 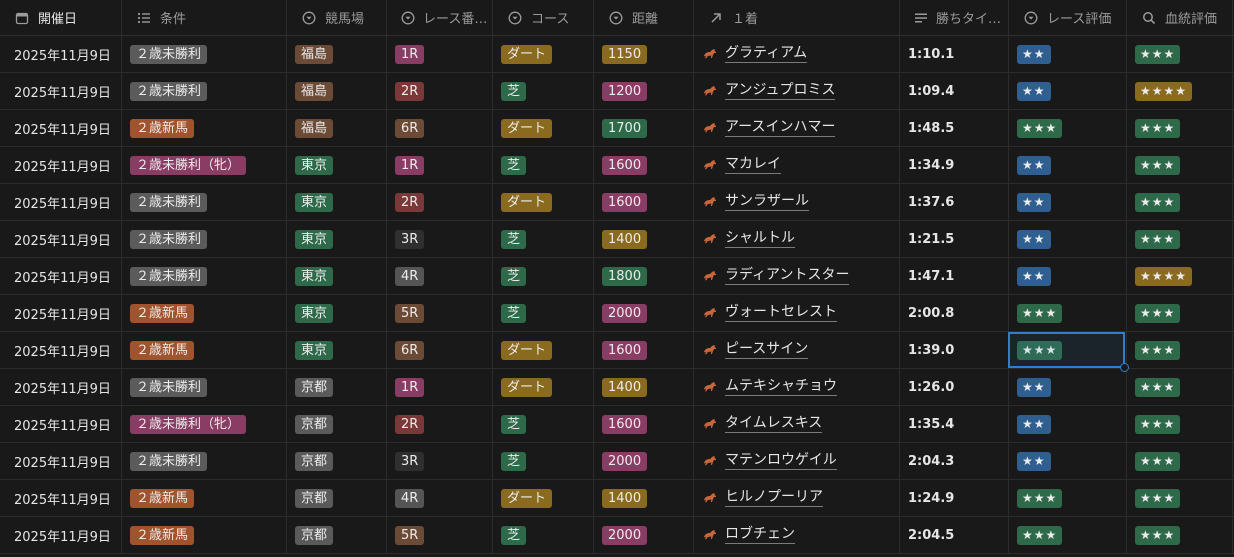 What do you see at coordinates (781, 387) in the screenshot?
I see `winner-link: ムテキシャチョウ` at bounding box center [781, 387].